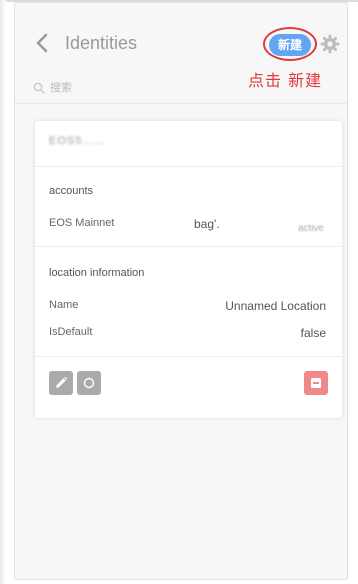  I want to click on search-input, so click(110, 88).